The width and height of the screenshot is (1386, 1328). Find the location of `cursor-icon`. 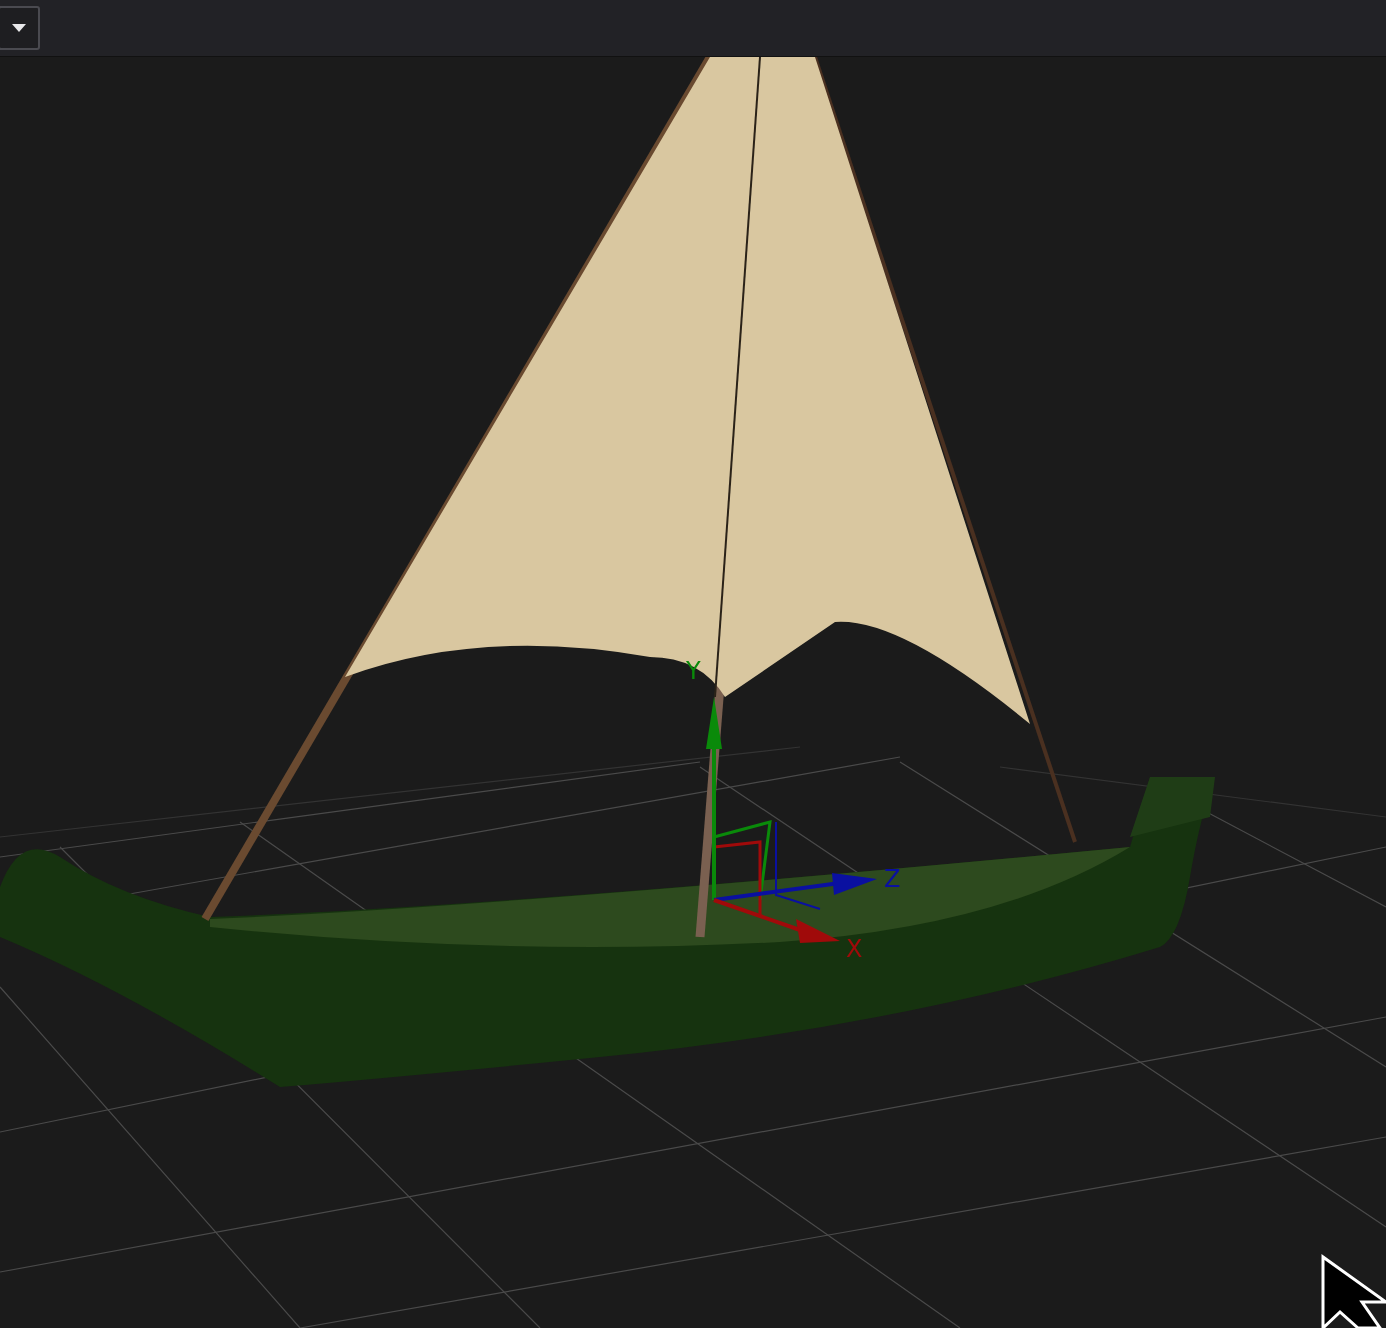

cursor-icon is located at coordinates (1353, 1291).